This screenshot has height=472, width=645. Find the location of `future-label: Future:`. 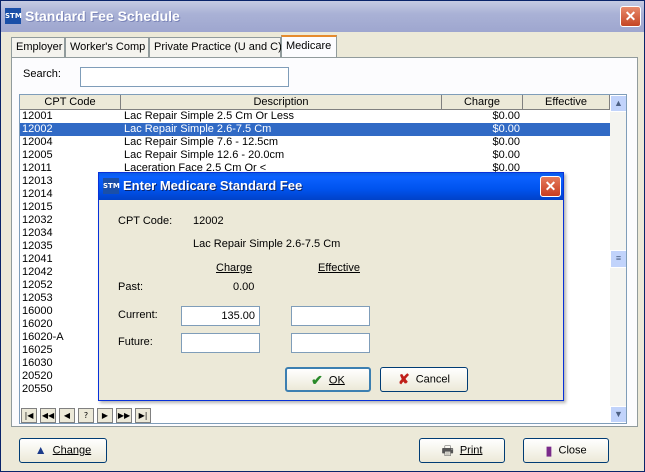

future-label: Future: is located at coordinates (135, 342).